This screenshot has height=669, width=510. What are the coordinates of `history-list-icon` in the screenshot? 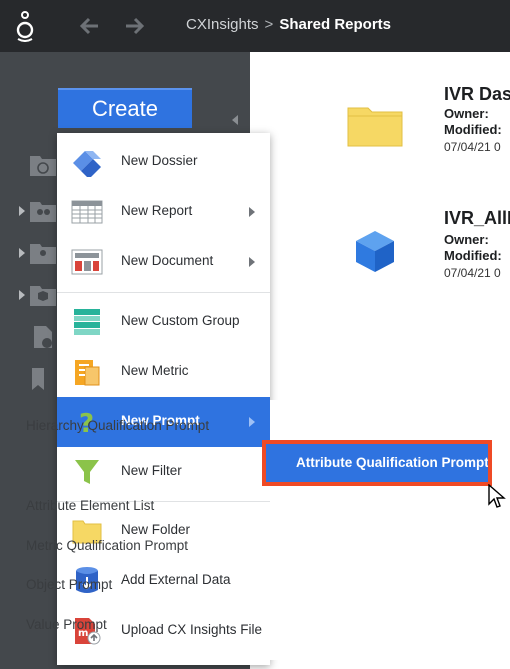 It's located at (43, 337).